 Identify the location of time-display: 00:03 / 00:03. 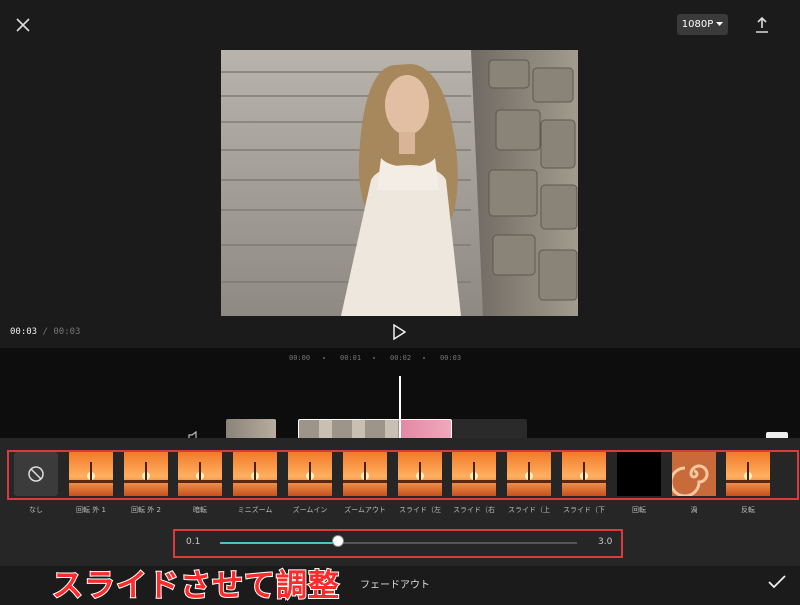
(45, 332).